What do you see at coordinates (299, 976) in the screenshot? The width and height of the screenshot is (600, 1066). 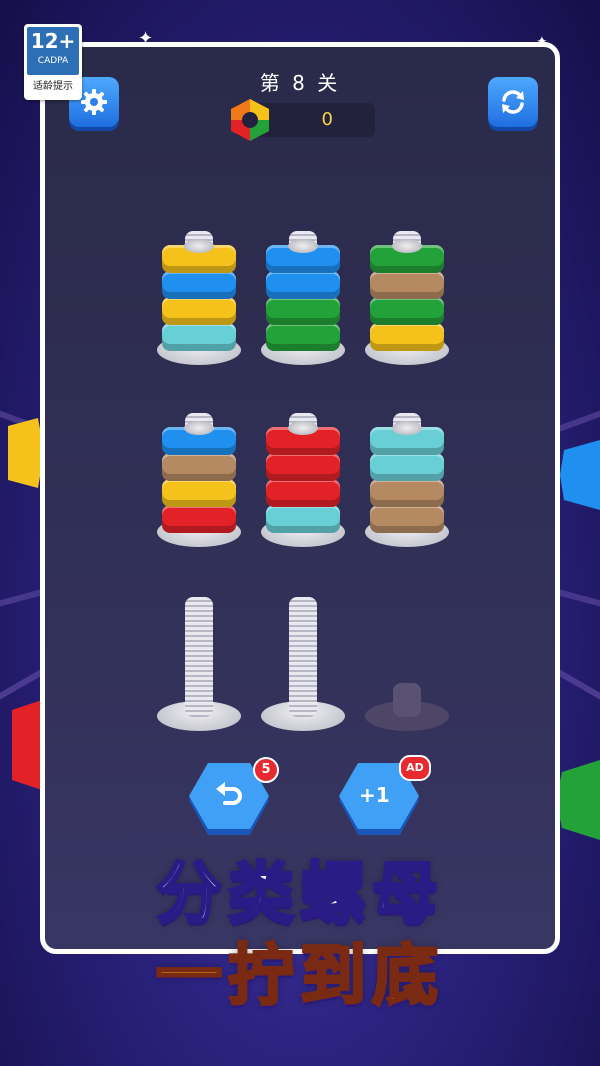 I see `promo-title-line2: 一拧到底` at bounding box center [299, 976].